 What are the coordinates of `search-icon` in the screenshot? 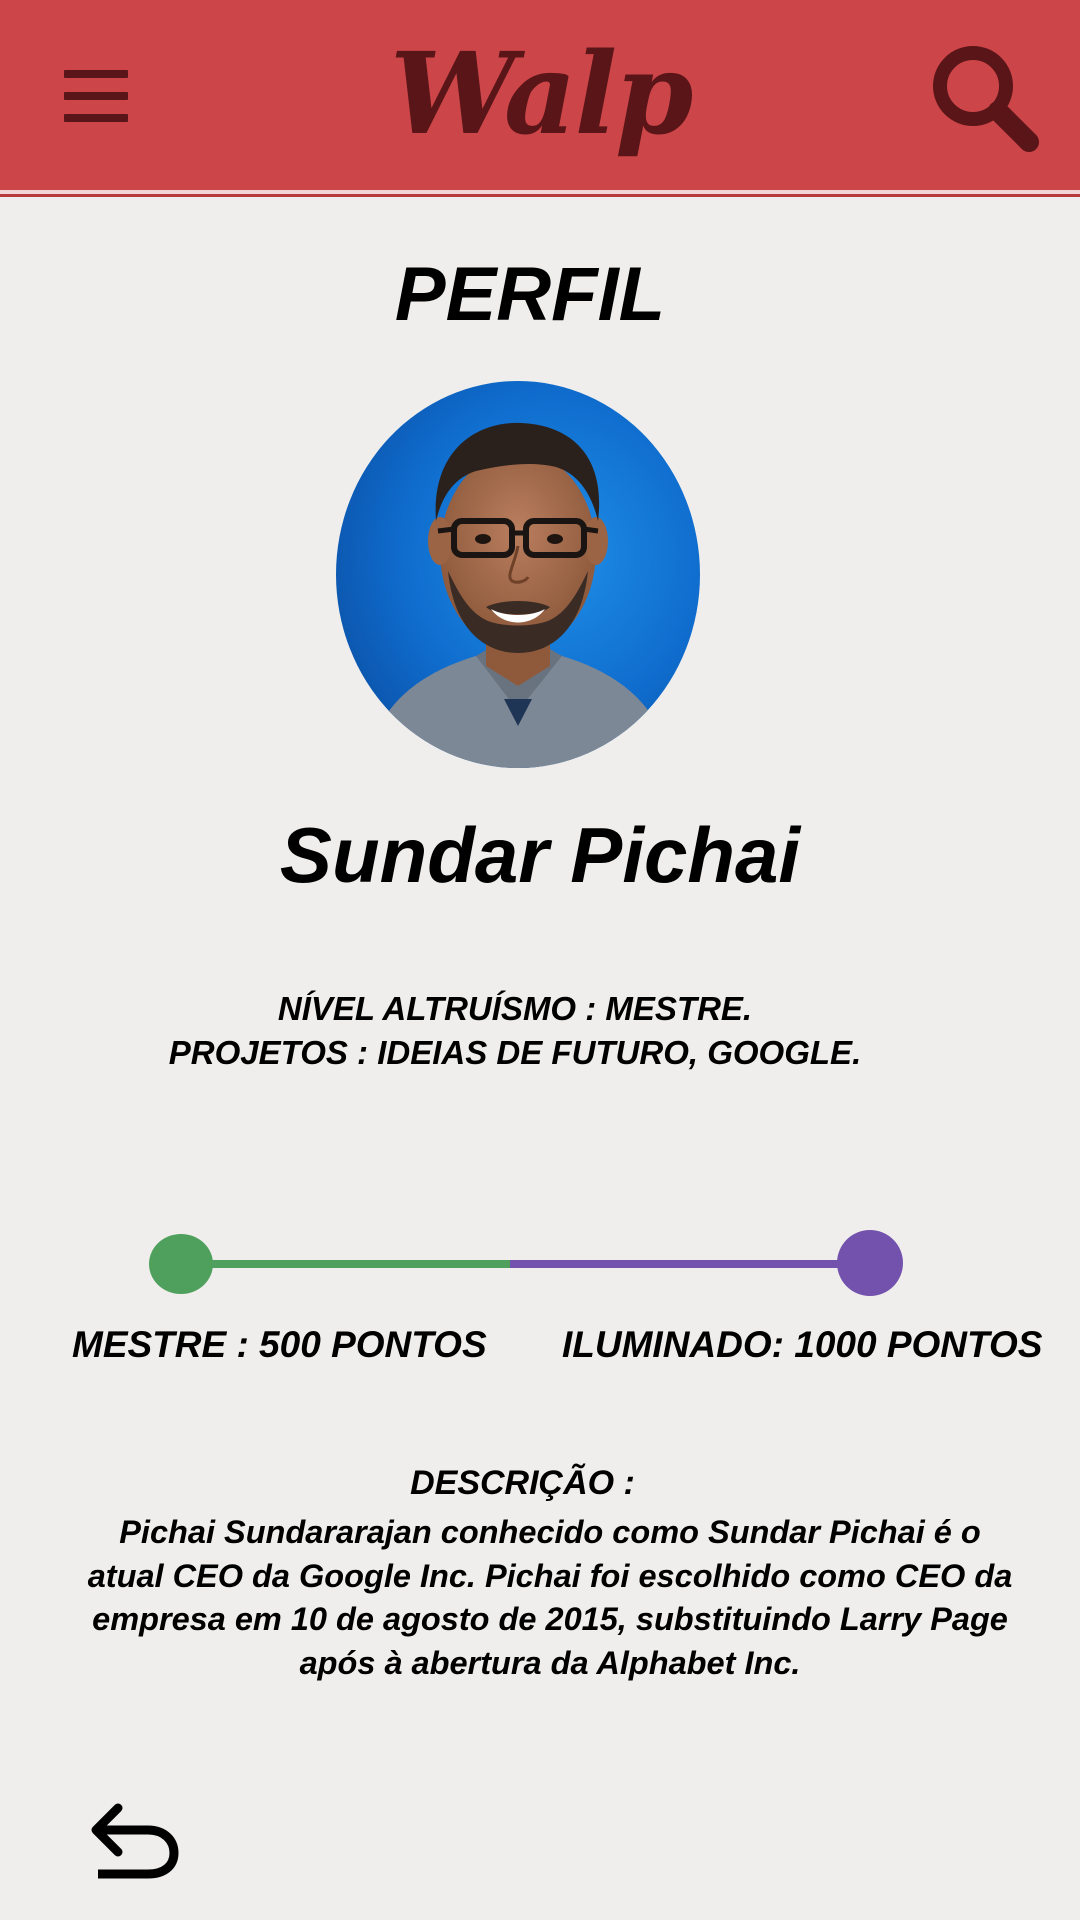 It's located at (985, 100).